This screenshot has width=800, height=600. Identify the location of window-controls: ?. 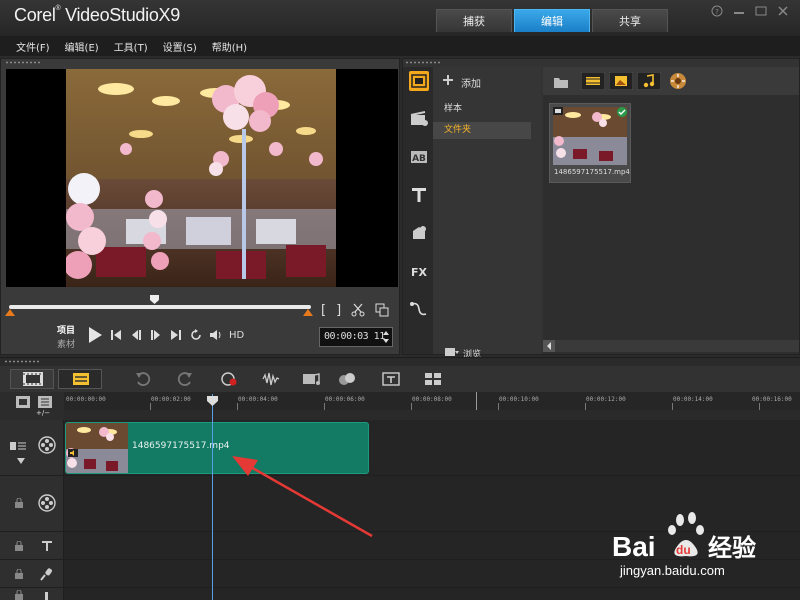
(750, 11).